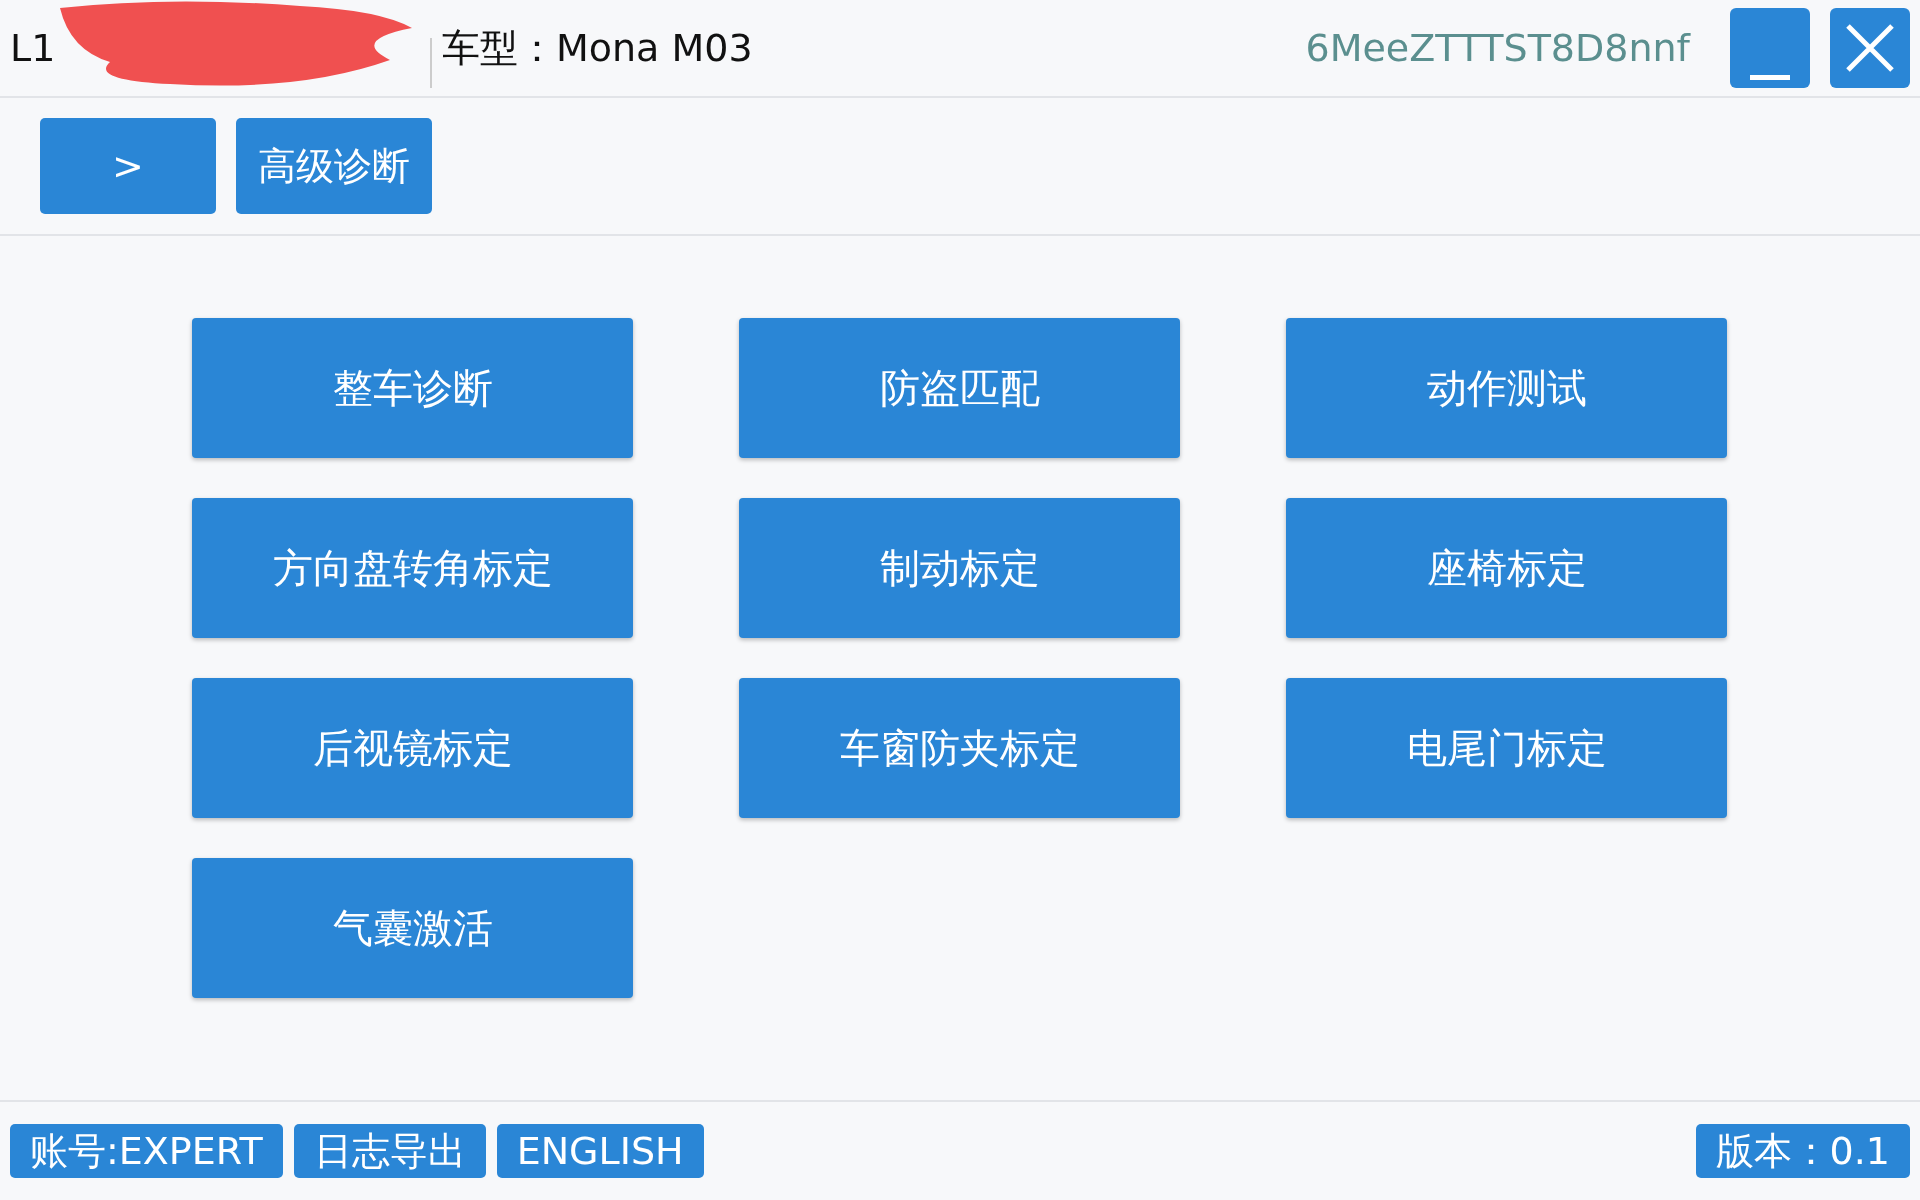  I want to click on nav-button: 高级诊断, so click(334, 166).